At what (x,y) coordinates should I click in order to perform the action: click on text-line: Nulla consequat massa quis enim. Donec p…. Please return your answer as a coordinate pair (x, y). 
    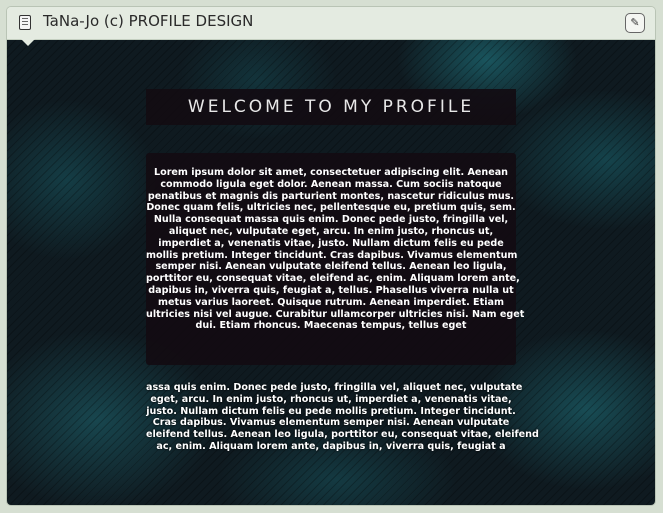
    Looking at the image, I should click on (331, 220).